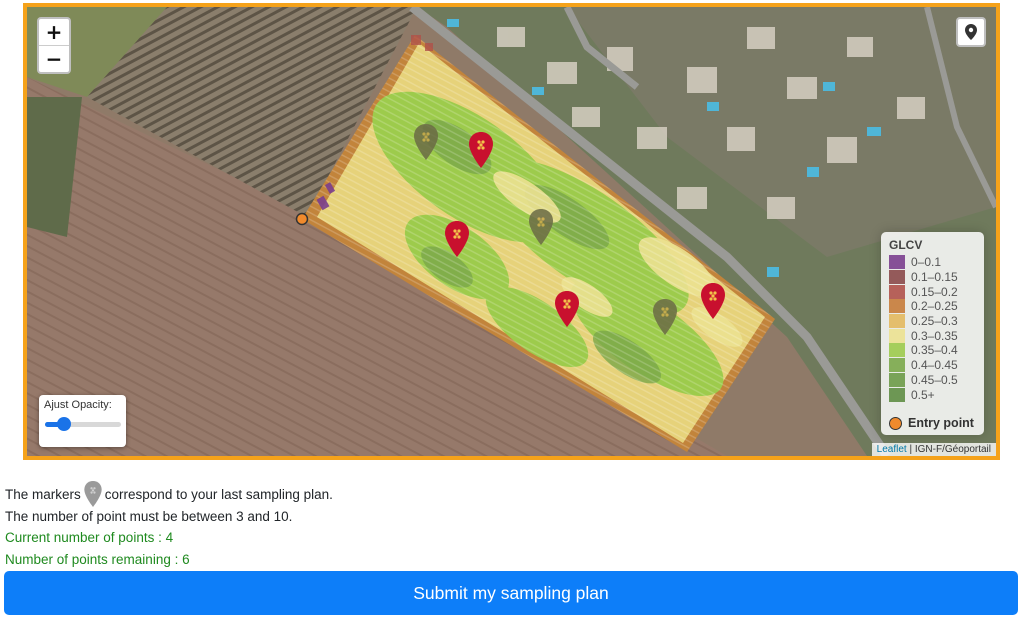 Image resolution: width=1024 pixels, height=618 pixels. I want to click on map-pin-icon, so click(971, 32).